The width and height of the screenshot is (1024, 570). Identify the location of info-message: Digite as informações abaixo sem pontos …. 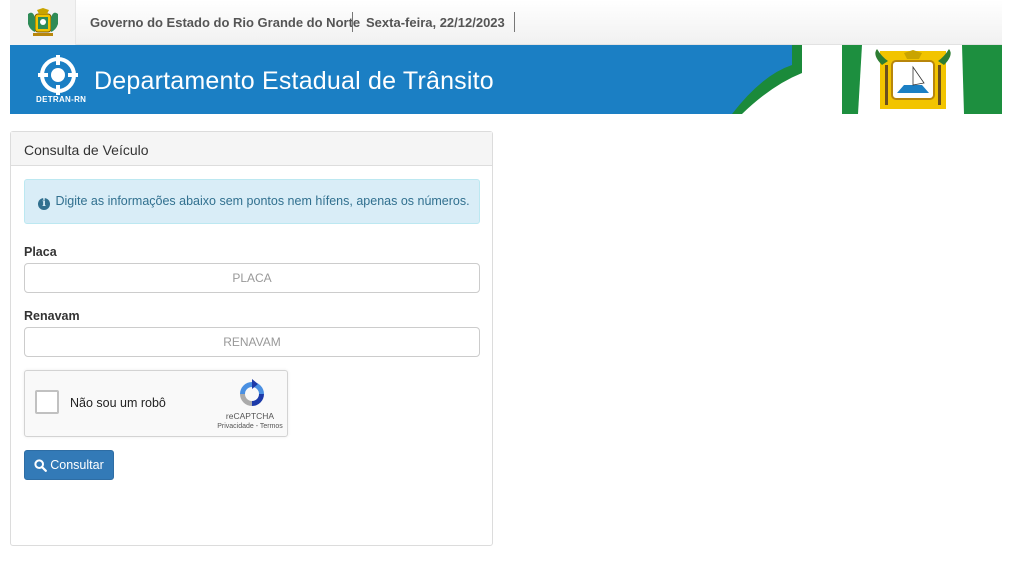
(262, 201).